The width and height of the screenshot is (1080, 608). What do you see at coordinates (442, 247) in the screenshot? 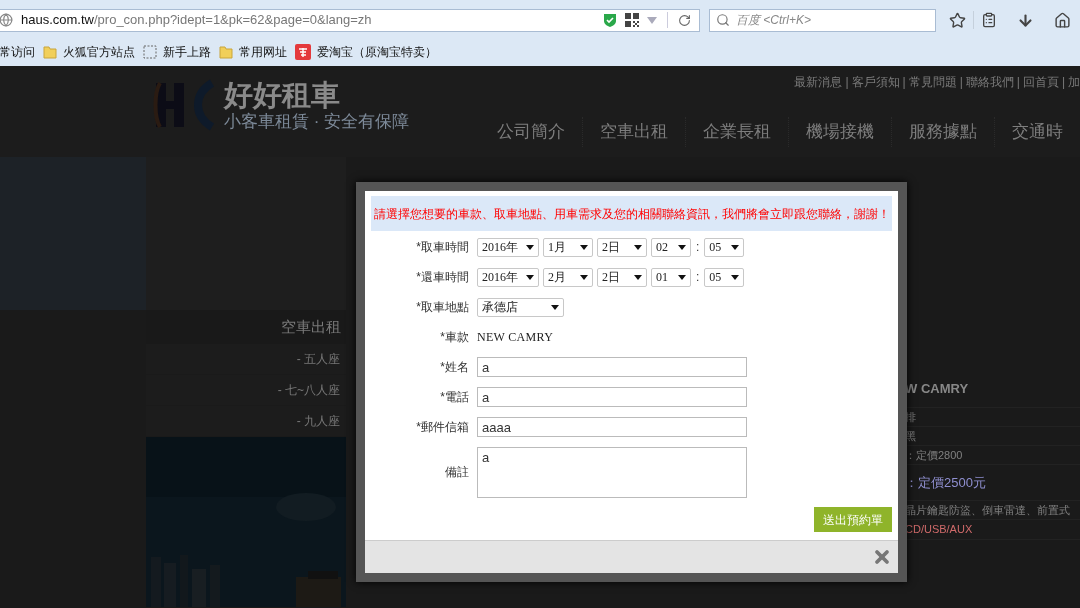
I see `field-label: *取車時間` at bounding box center [442, 247].